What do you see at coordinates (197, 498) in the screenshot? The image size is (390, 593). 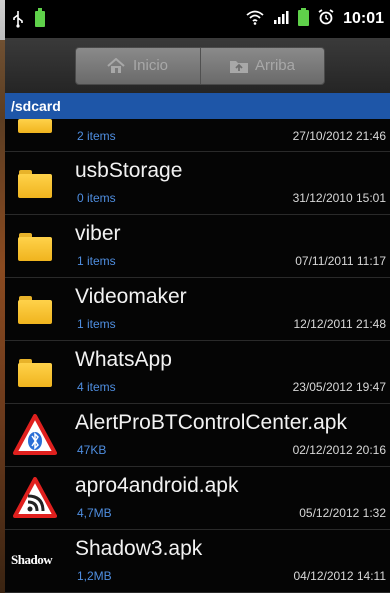 I see `list-item: apro4android.apk 4,7MB 05/12/2012 1:32` at bounding box center [197, 498].